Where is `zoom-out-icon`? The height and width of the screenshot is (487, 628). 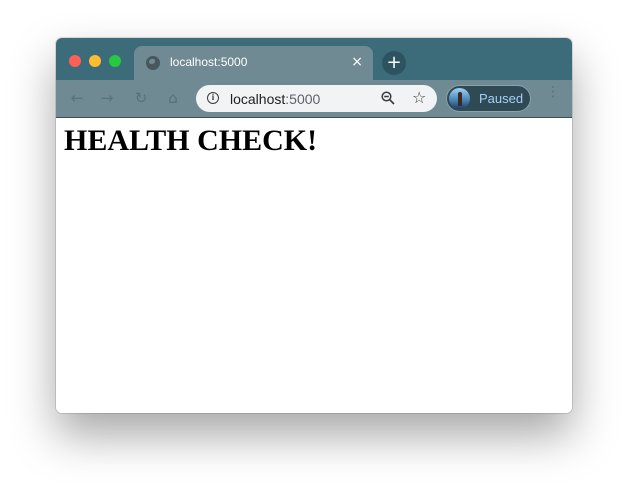 zoom-out-icon is located at coordinates (388, 98).